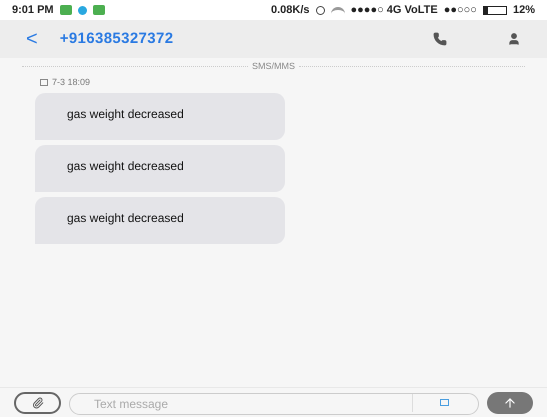 This screenshot has height=417, width=547. I want to click on message-field: Text message, so click(274, 403).